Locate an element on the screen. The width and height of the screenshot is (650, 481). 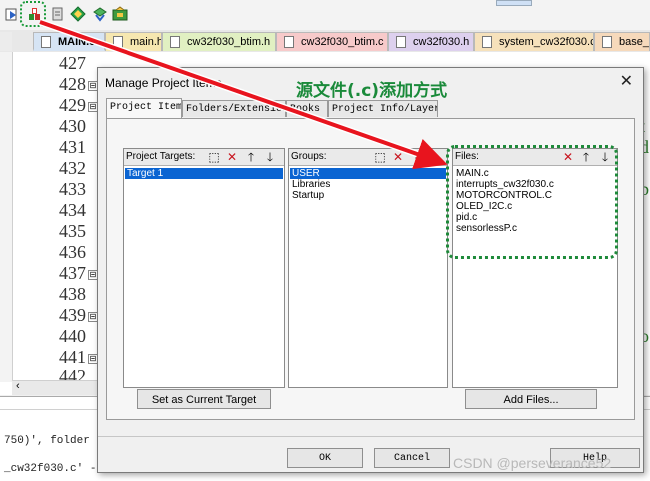
tab-cw32f030-btim-c: cw32f030_btim.c is located at coordinates (332, 41).